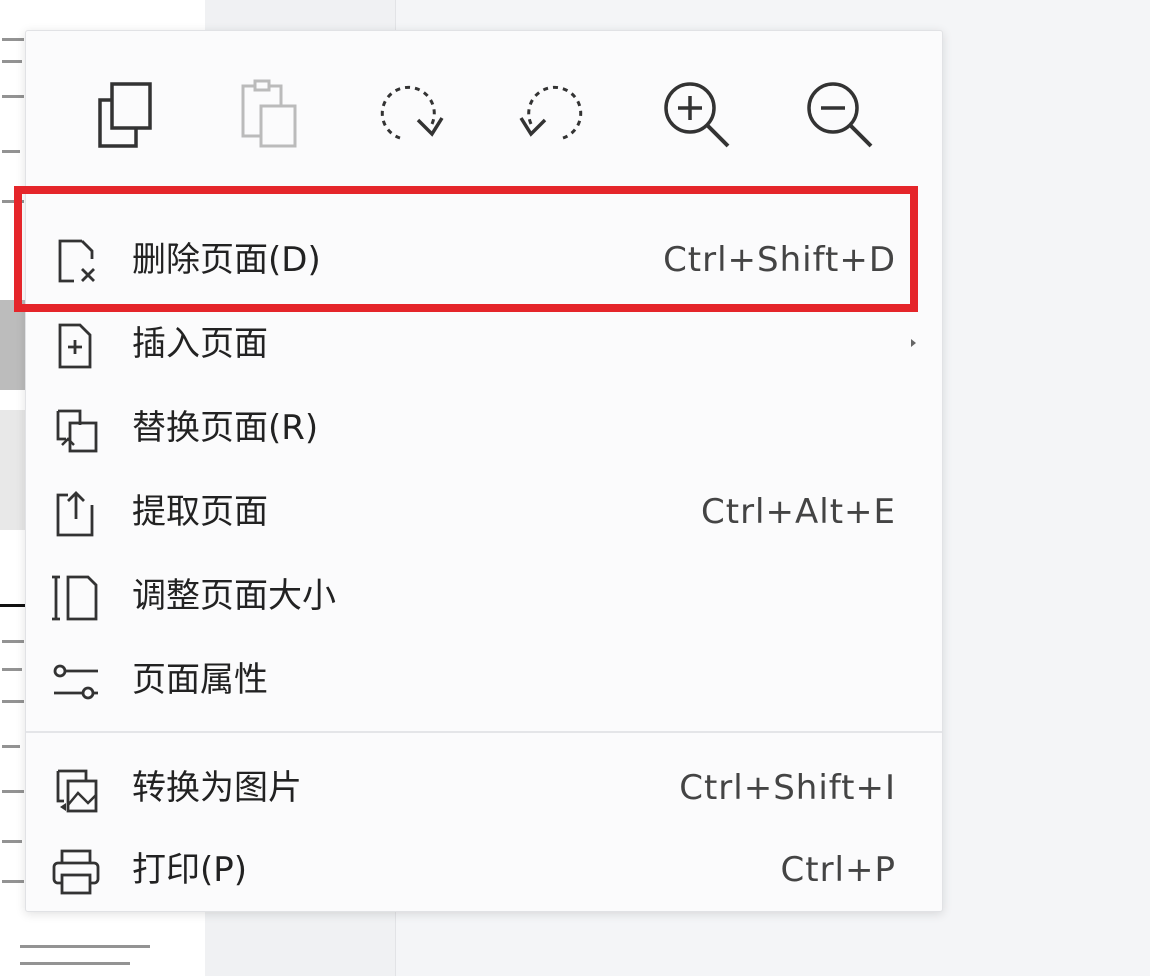 The height and width of the screenshot is (976, 1150). What do you see at coordinates (838, 870) in the screenshot?
I see `menu-item-shortcut: Ctrl+P` at bounding box center [838, 870].